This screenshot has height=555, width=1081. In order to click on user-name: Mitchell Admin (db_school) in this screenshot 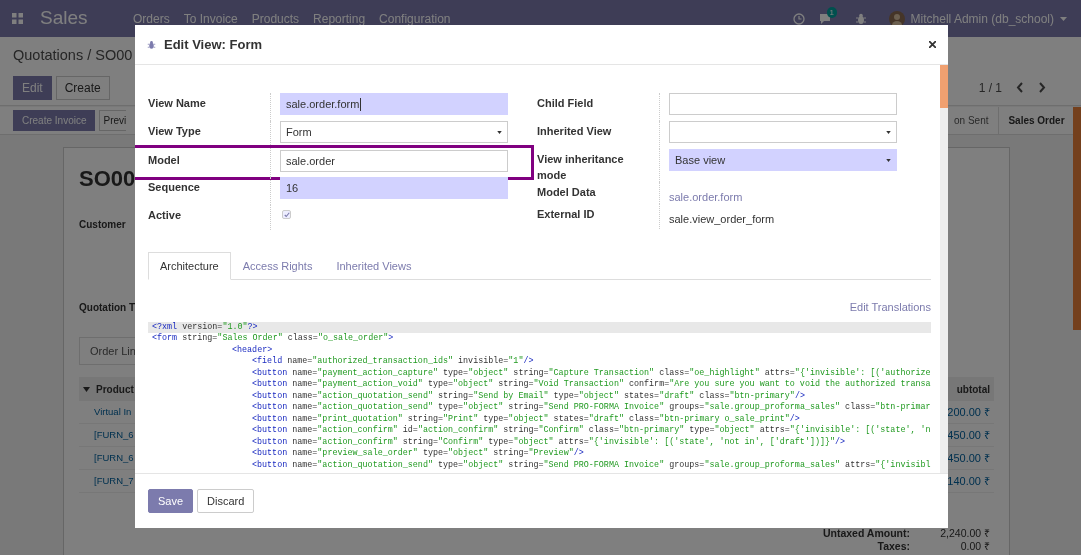, I will do `click(982, 18)`.